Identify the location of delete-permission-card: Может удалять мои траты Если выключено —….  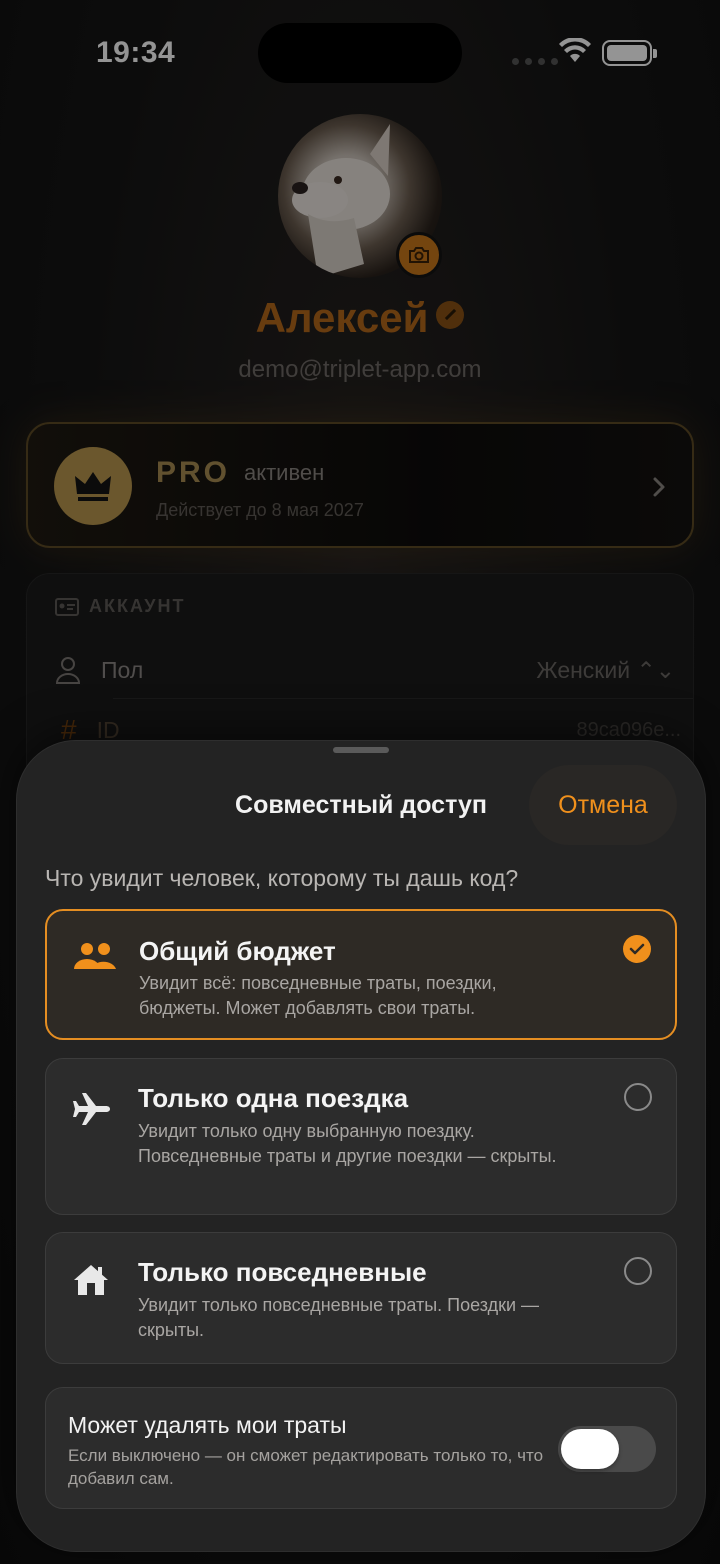
(361, 1448).